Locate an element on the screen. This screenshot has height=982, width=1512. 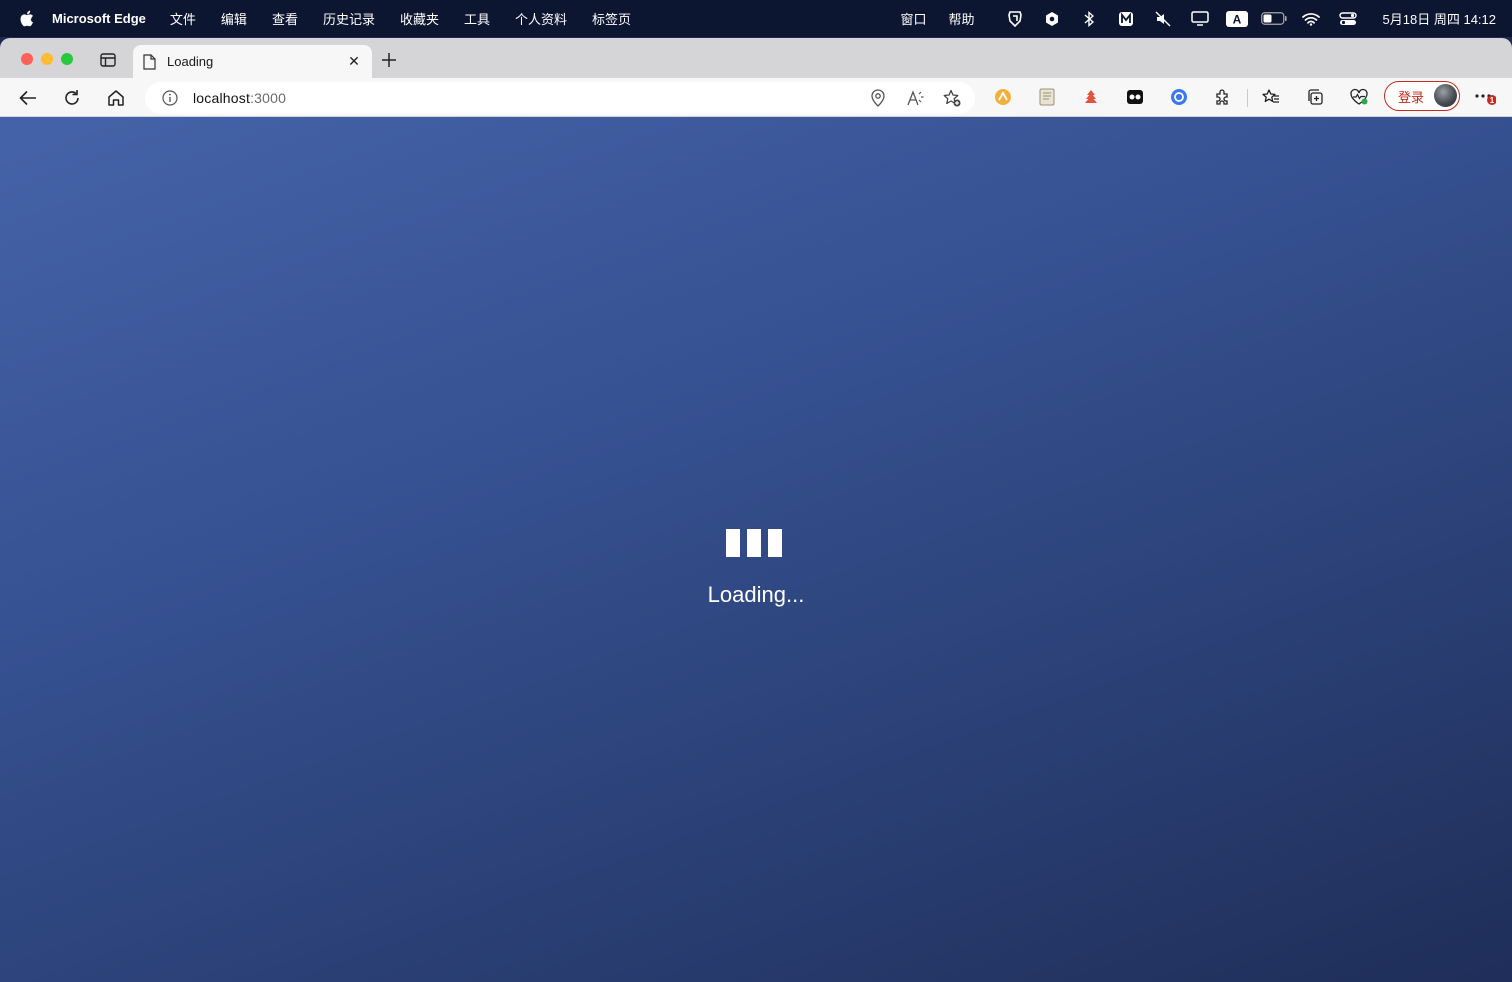
close-window-button is located at coordinates (27, 59).